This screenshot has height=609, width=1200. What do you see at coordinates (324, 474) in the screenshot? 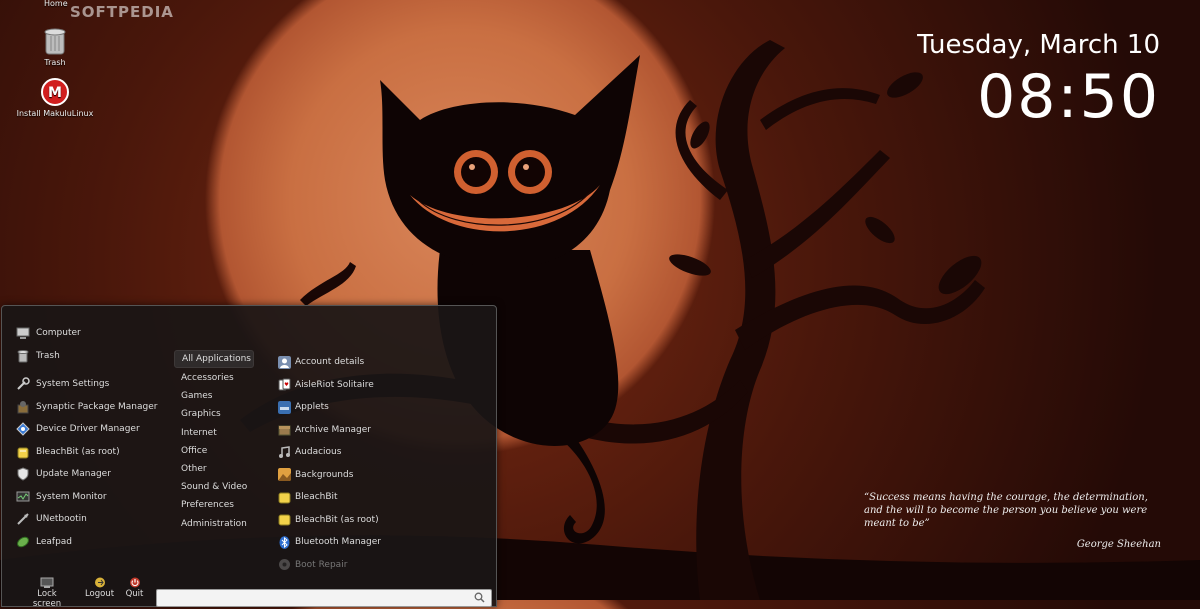
I see `app-label: Backgrounds` at bounding box center [324, 474].